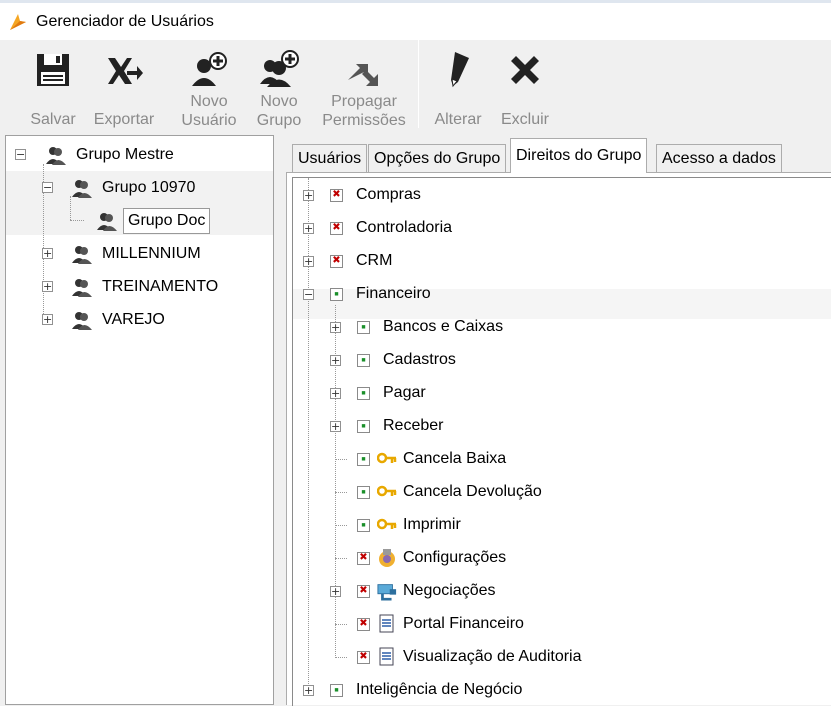  What do you see at coordinates (458, 87) in the screenshot?
I see `edit-button: Alterar` at bounding box center [458, 87].